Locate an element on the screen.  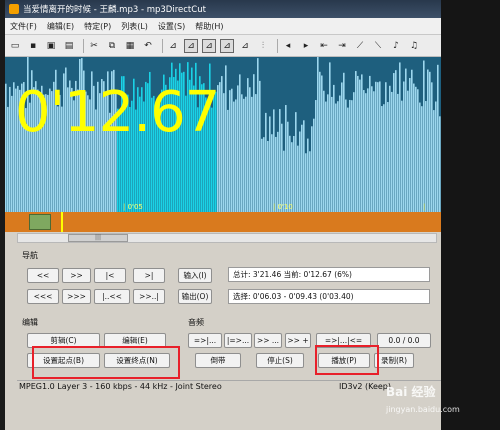
marker-icon: ⊿ is located at coordinates (245, 46).